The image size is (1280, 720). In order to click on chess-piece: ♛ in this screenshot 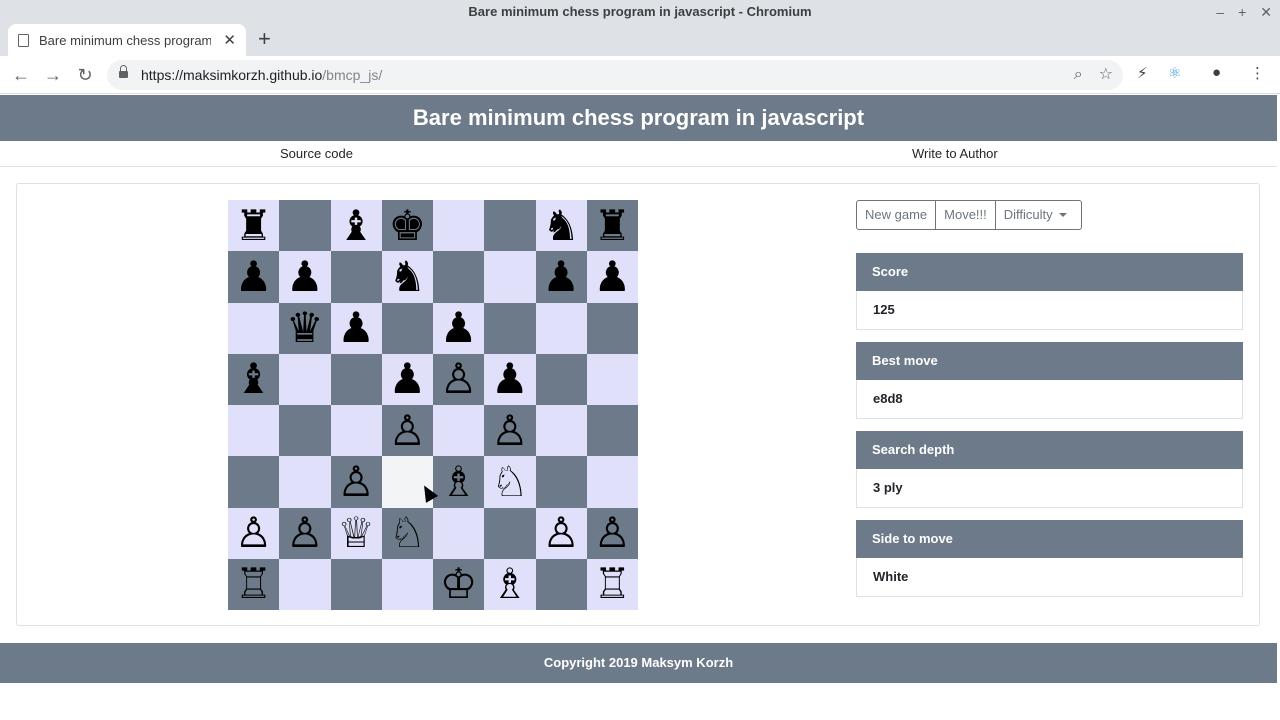, I will do `click(305, 328)`.